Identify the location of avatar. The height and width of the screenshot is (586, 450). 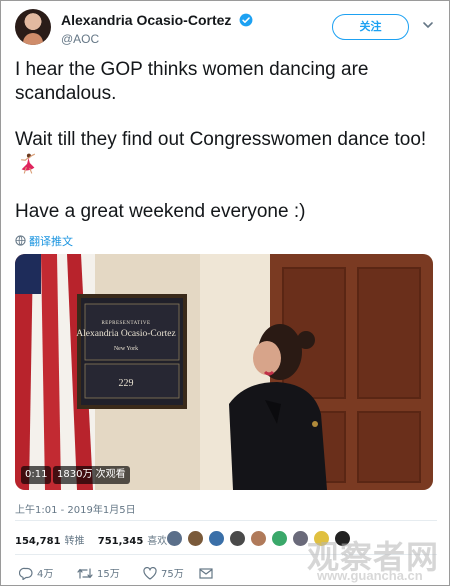
(33, 27).